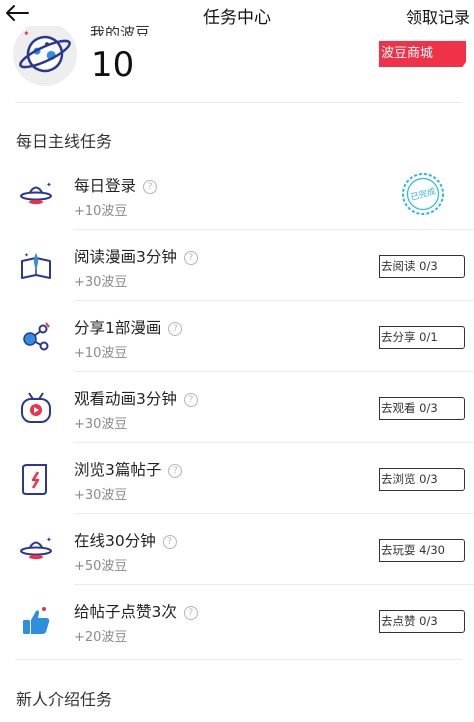 This screenshot has height=722, width=474. Describe the element at coordinates (36, 620) in the screenshot. I see `thumbs-up-icon` at that location.